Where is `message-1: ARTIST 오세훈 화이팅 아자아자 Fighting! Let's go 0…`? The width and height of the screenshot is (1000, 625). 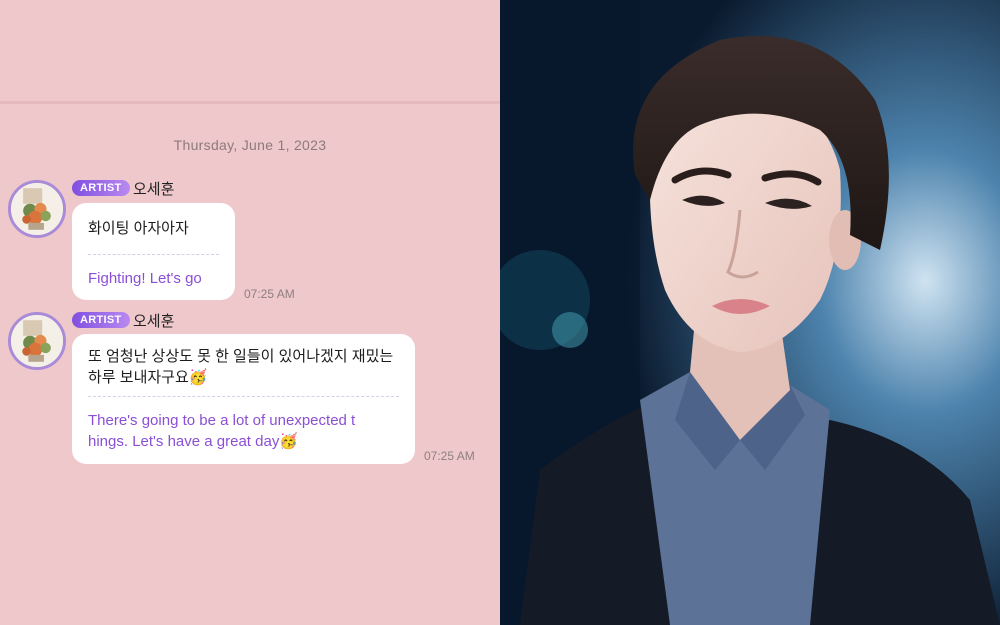 message-1: ARTIST 오세훈 화이팅 아자아자 Fighting! Let's go 0… is located at coordinates (250, 241).